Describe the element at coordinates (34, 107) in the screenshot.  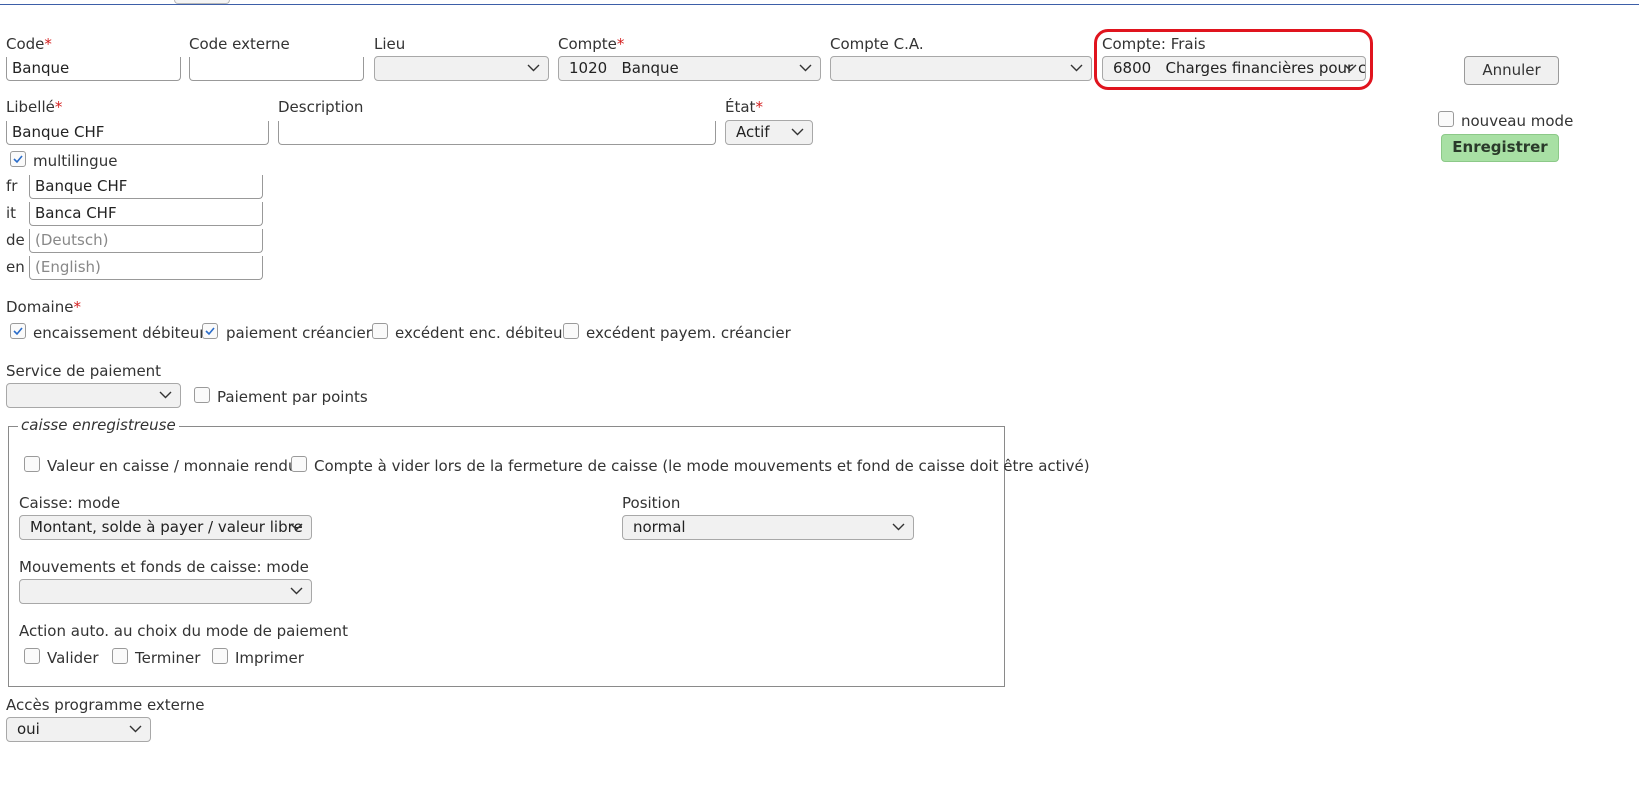
I see `libelle-label: Libellé*` at that location.